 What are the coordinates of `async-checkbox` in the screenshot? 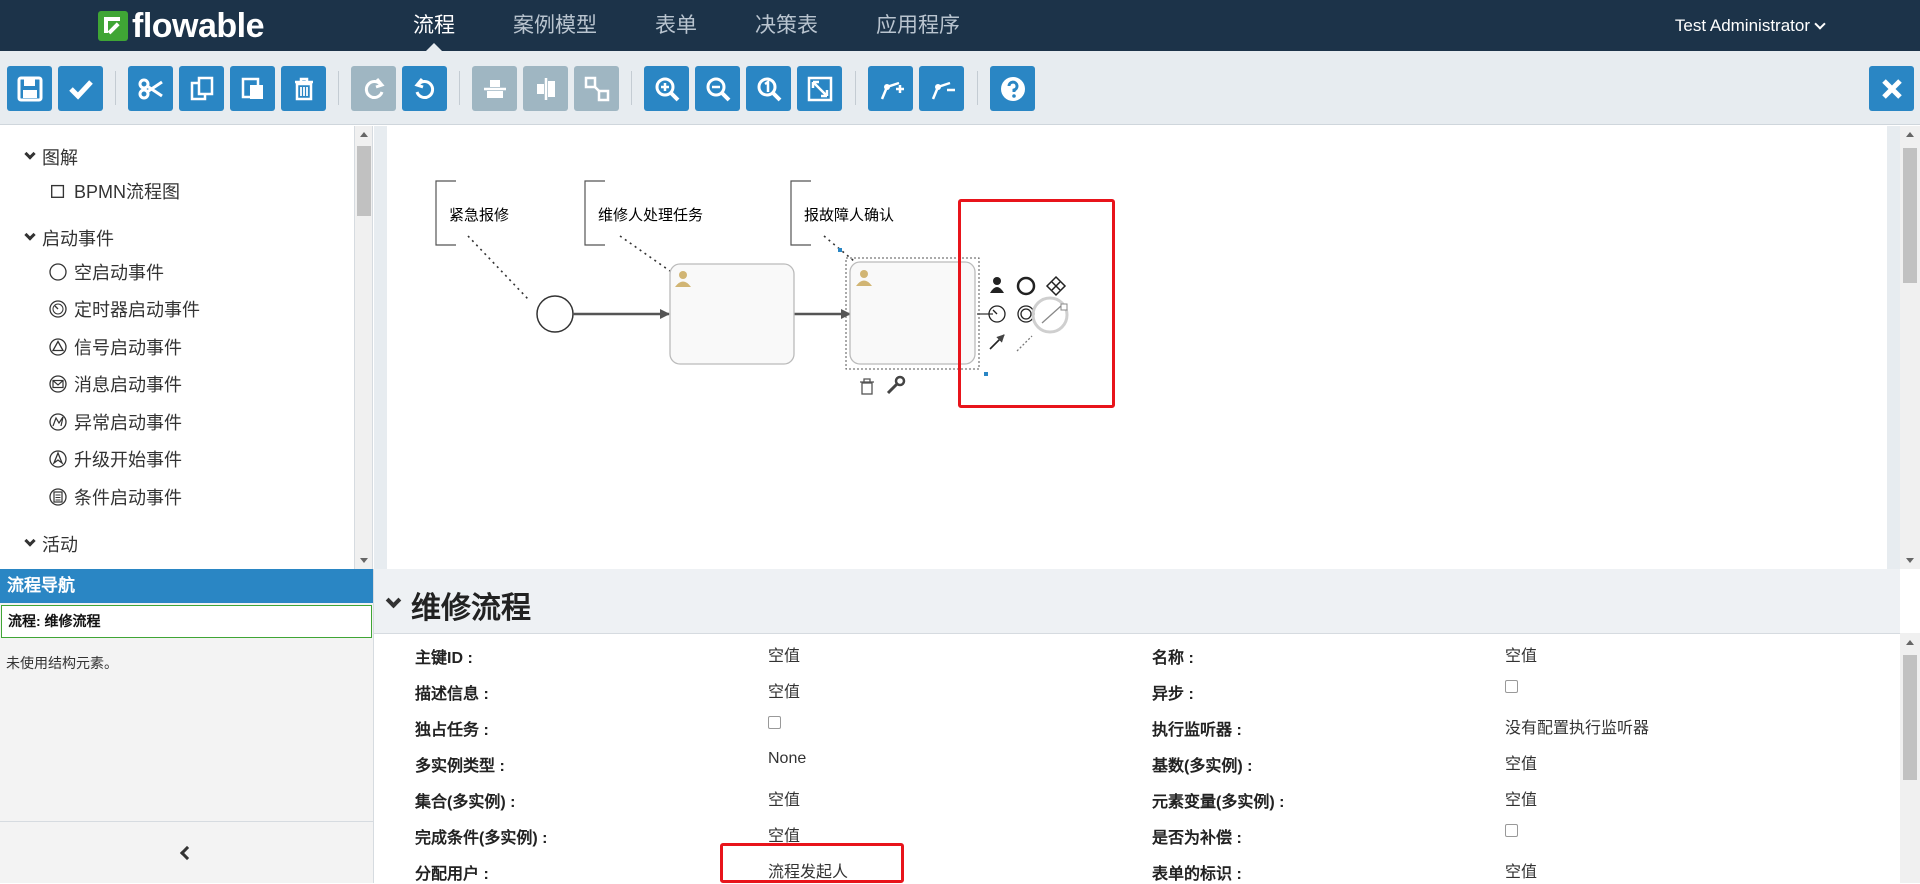 It's located at (1511, 686).